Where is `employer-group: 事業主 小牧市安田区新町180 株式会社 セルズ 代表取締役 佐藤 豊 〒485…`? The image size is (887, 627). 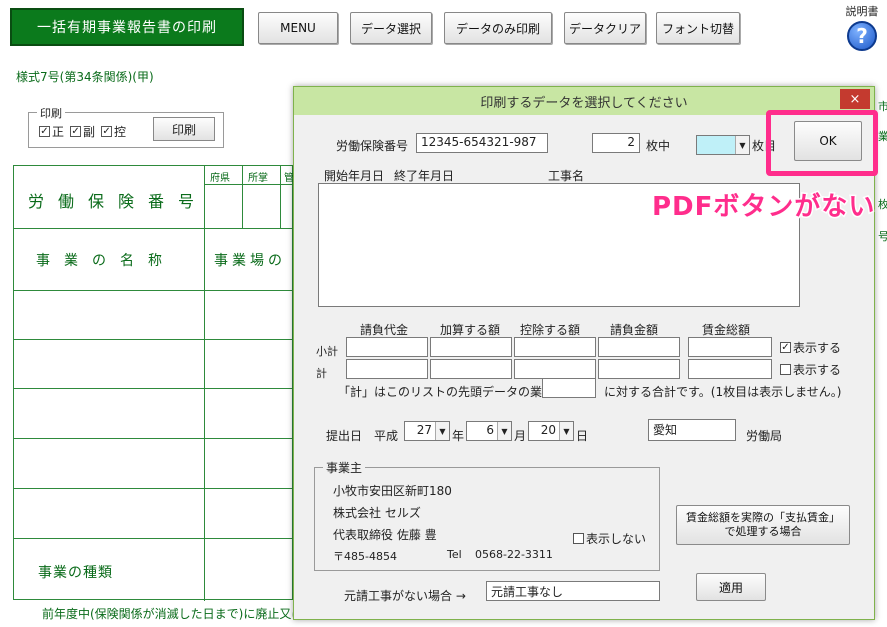 employer-group: 事業主 小牧市安田区新町180 株式会社 セルズ 代表取締役 佐藤 豊 〒485… is located at coordinates (487, 515).